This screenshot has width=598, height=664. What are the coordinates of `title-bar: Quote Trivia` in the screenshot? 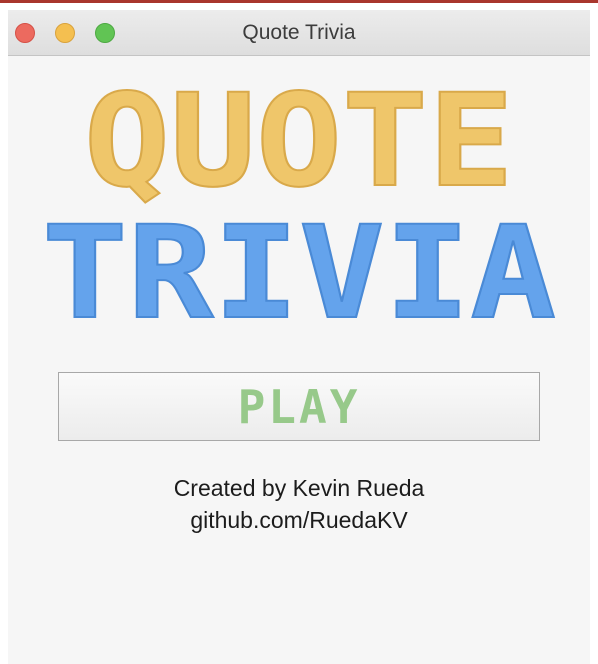 It's located at (299, 33).